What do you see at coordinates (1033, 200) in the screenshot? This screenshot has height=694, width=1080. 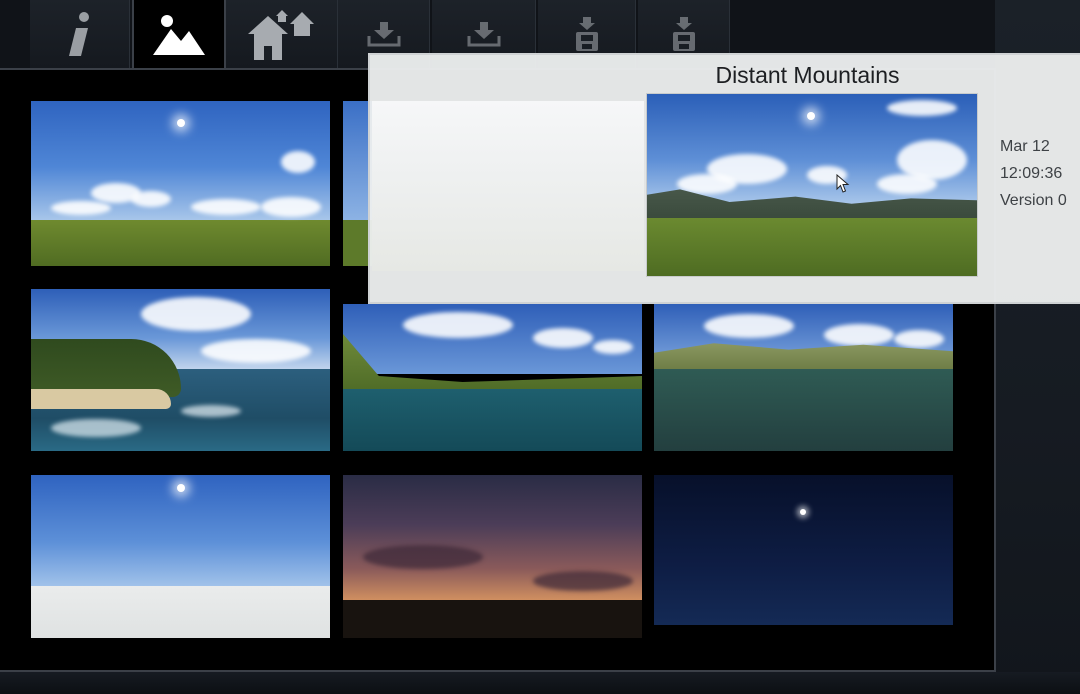 I see `popup-version: Version 0` at bounding box center [1033, 200].